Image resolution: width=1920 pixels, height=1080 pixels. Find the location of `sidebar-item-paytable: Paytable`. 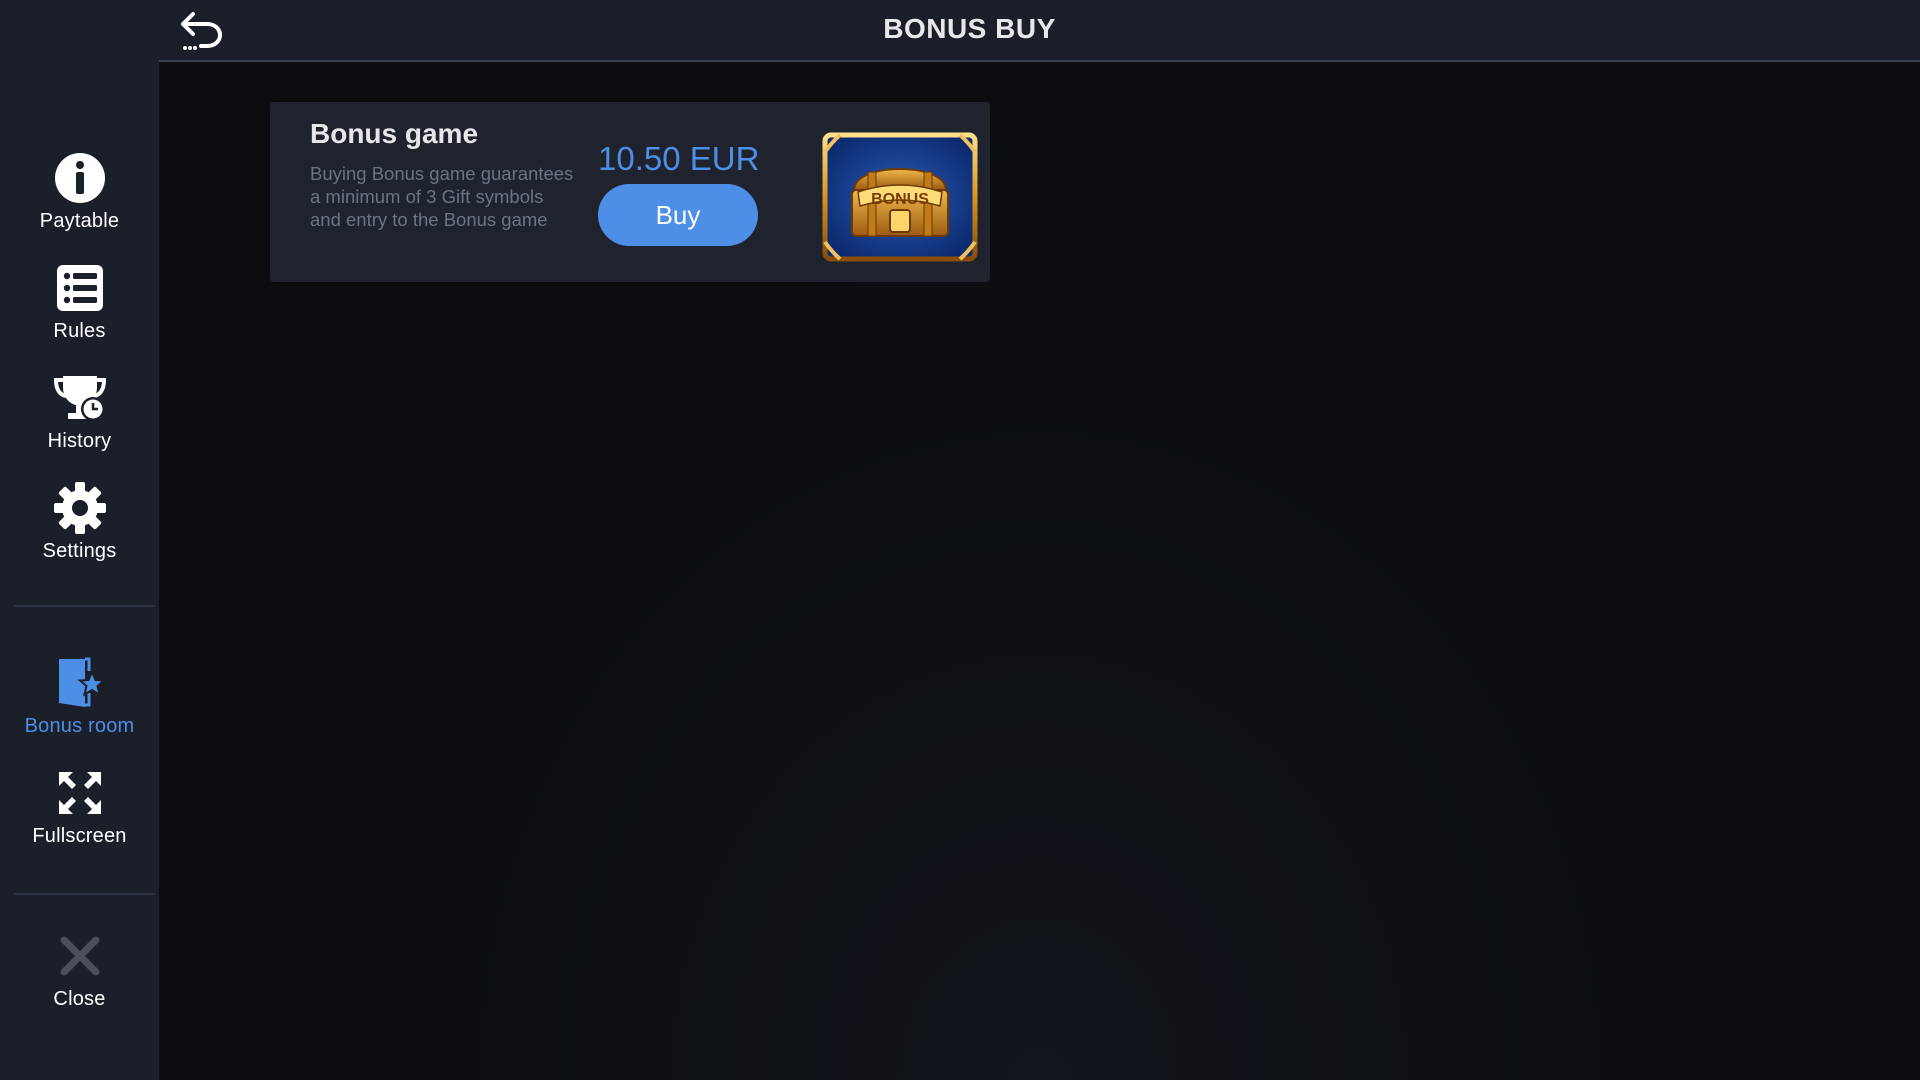

sidebar-item-paytable: Paytable is located at coordinates (79, 200).